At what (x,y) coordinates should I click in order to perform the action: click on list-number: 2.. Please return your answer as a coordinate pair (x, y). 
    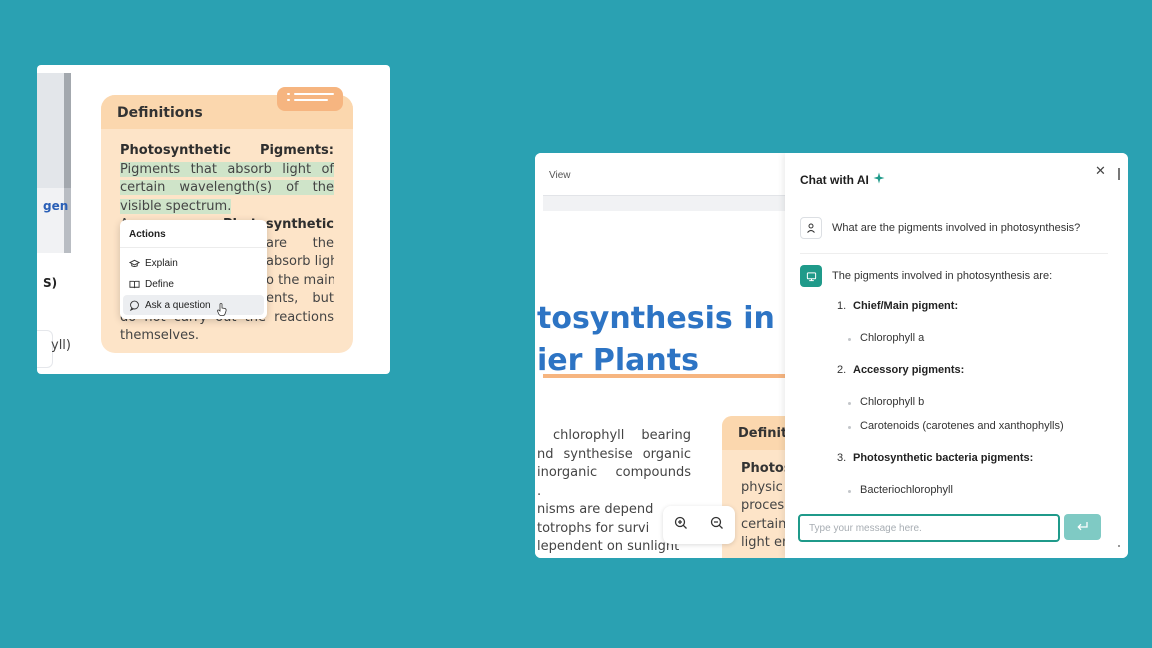
    Looking at the image, I should click on (842, 370).